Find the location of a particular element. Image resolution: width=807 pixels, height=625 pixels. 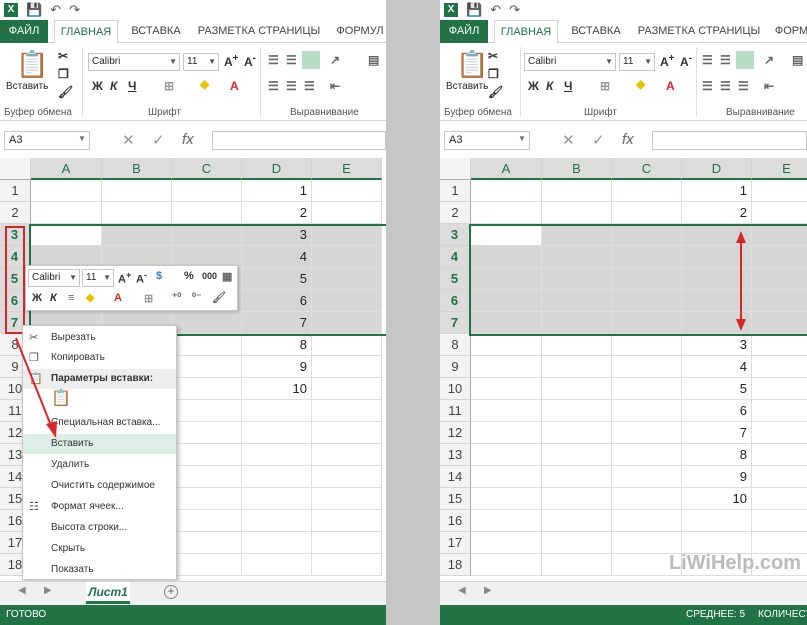

align-center-icon: ≡ is located at coordinates (71, 298).